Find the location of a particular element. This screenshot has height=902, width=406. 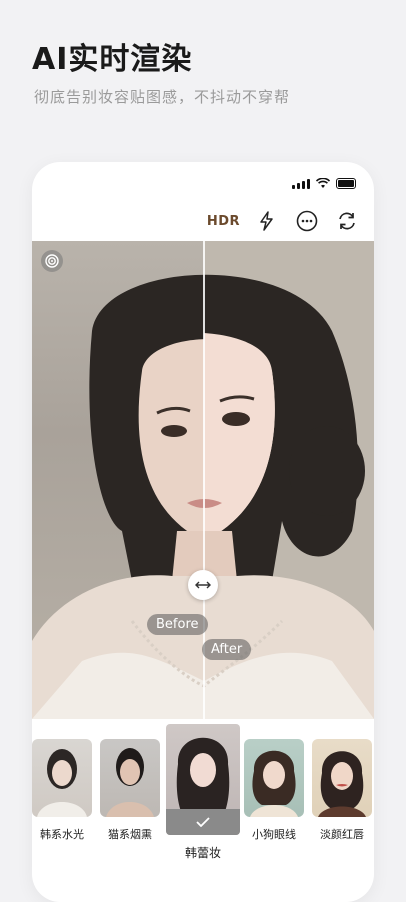

left-right-arrow-icon is located at coordinates (203, 585).